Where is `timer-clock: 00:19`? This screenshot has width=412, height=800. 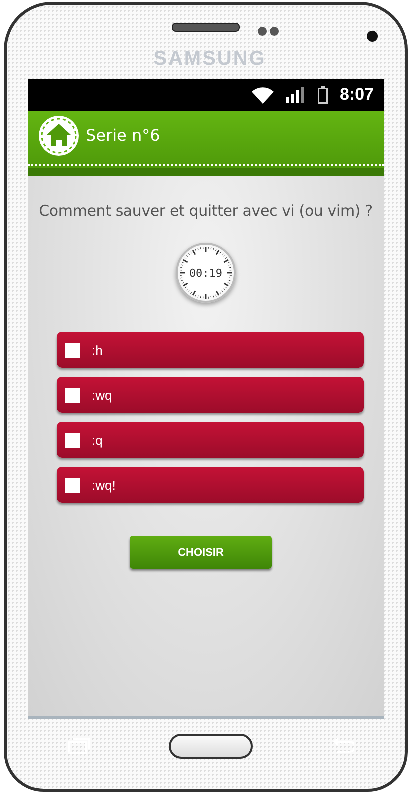 timer-clock: 00:19 is located at coordinates (206, 273).